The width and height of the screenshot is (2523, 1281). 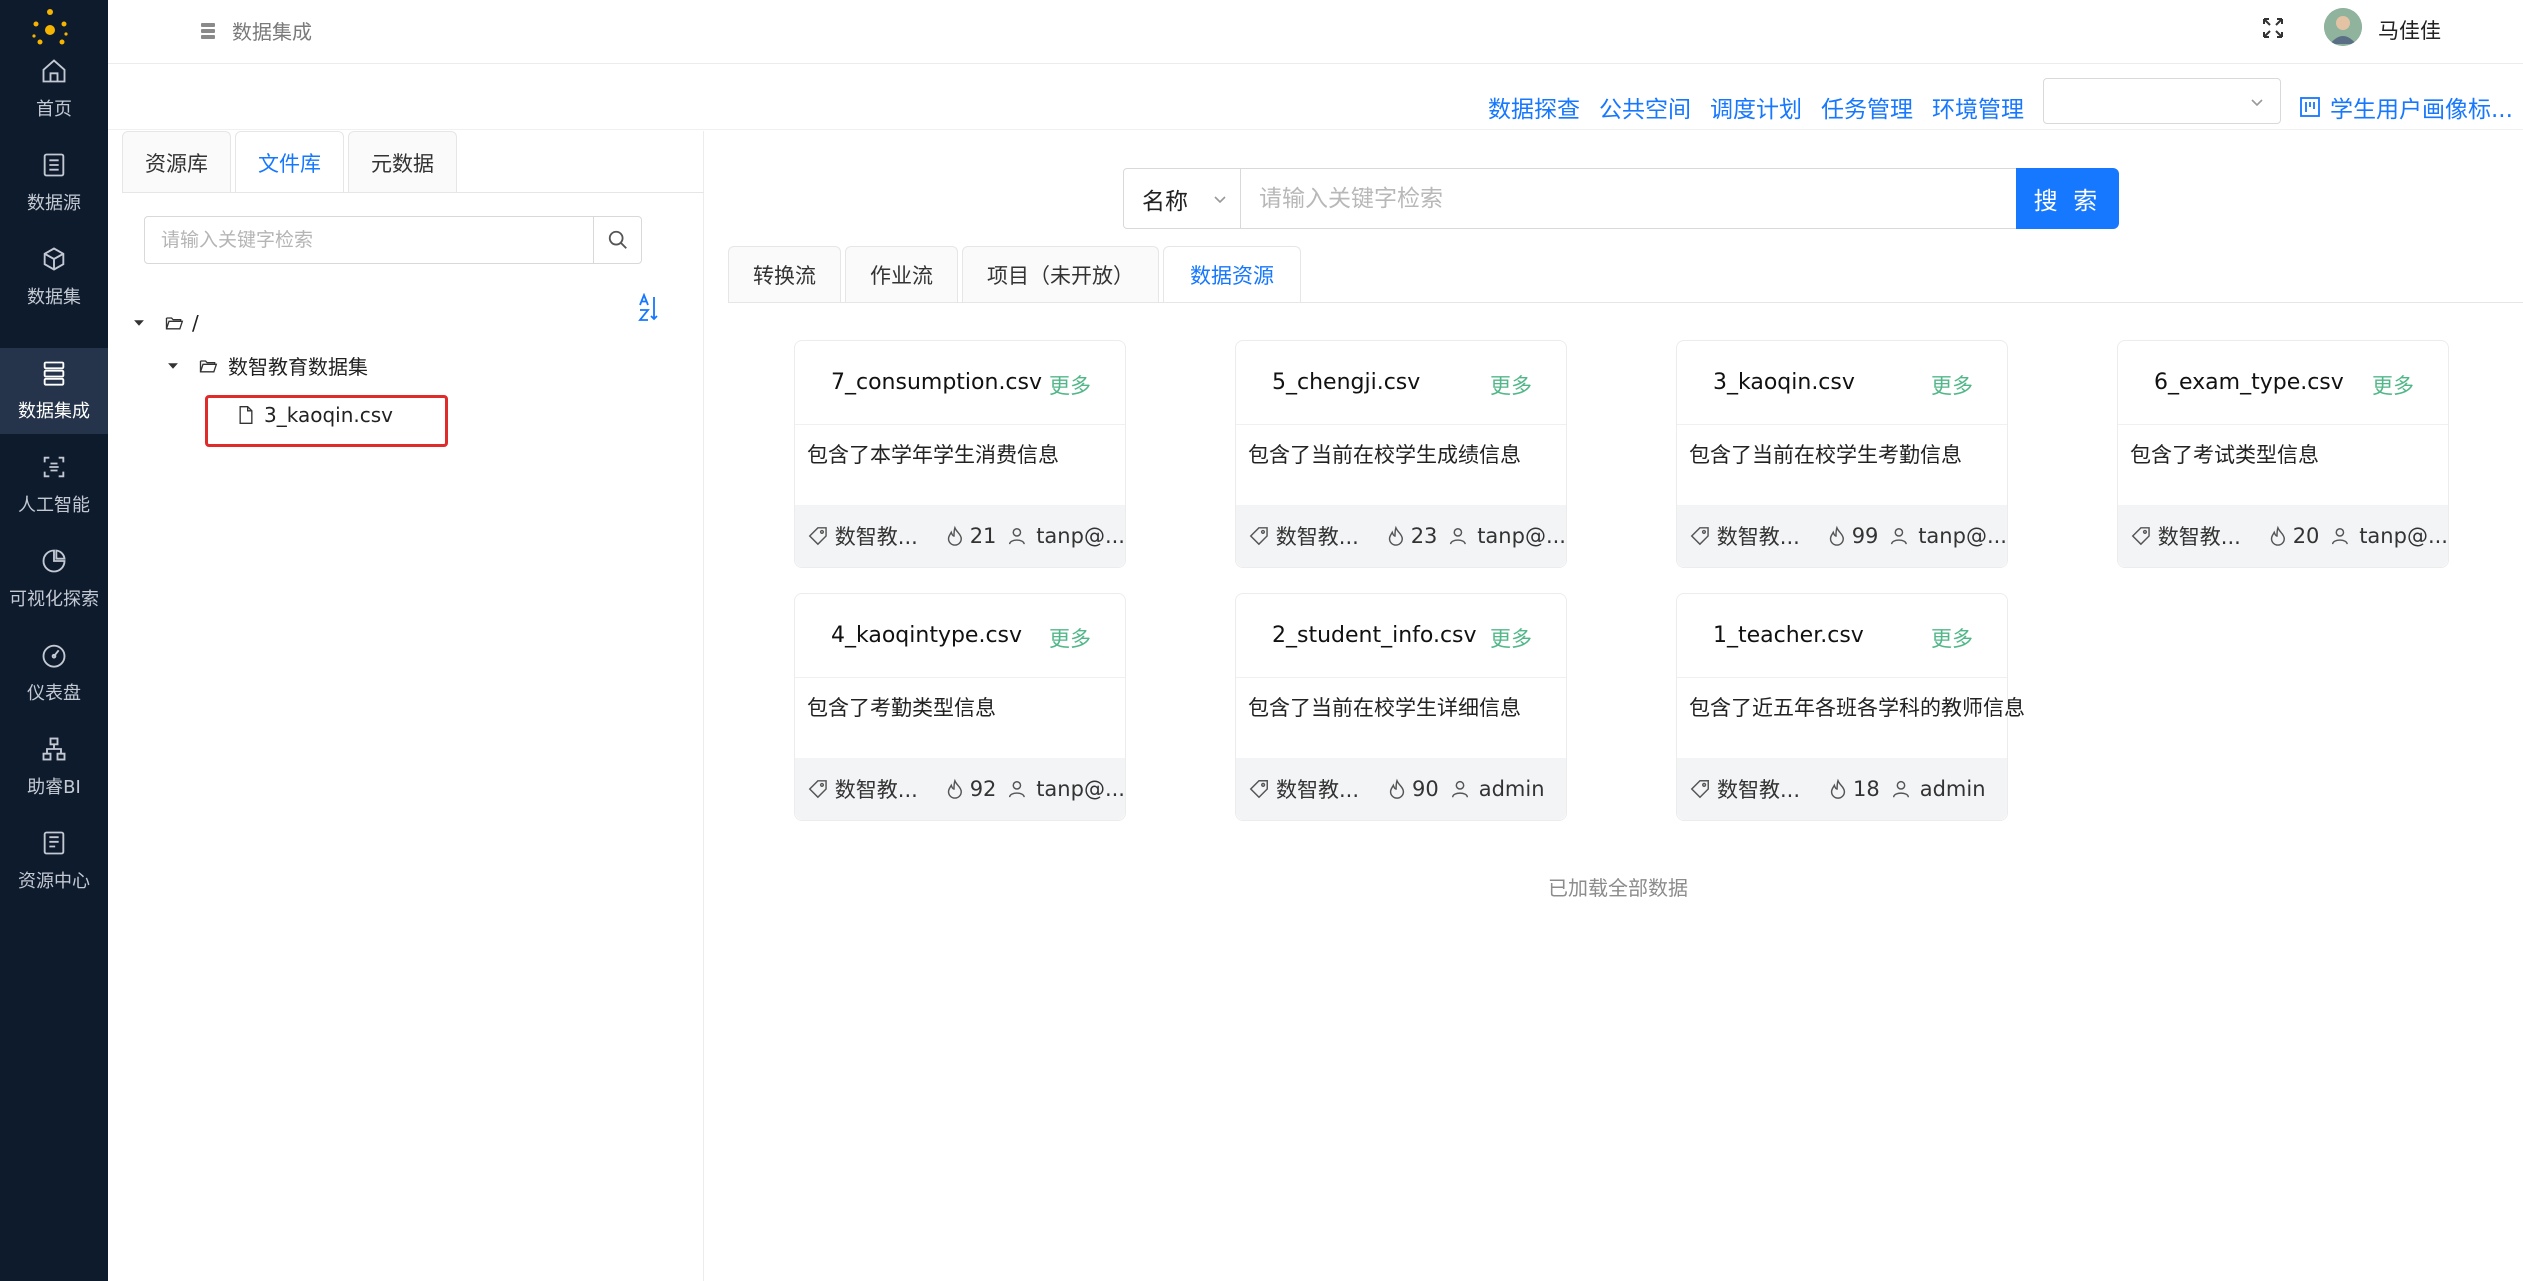 I want to click on nav-label: 助睿BI, so click(x=54, y=787).